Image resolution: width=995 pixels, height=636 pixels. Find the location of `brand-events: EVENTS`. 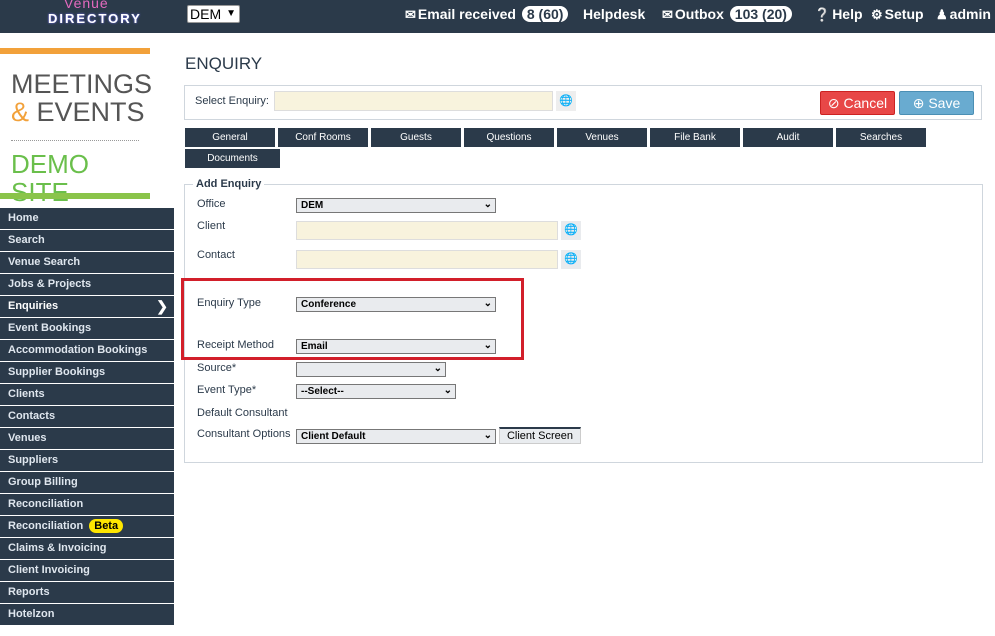

brand-events: EVENTS is located at coordinates (90, 112).